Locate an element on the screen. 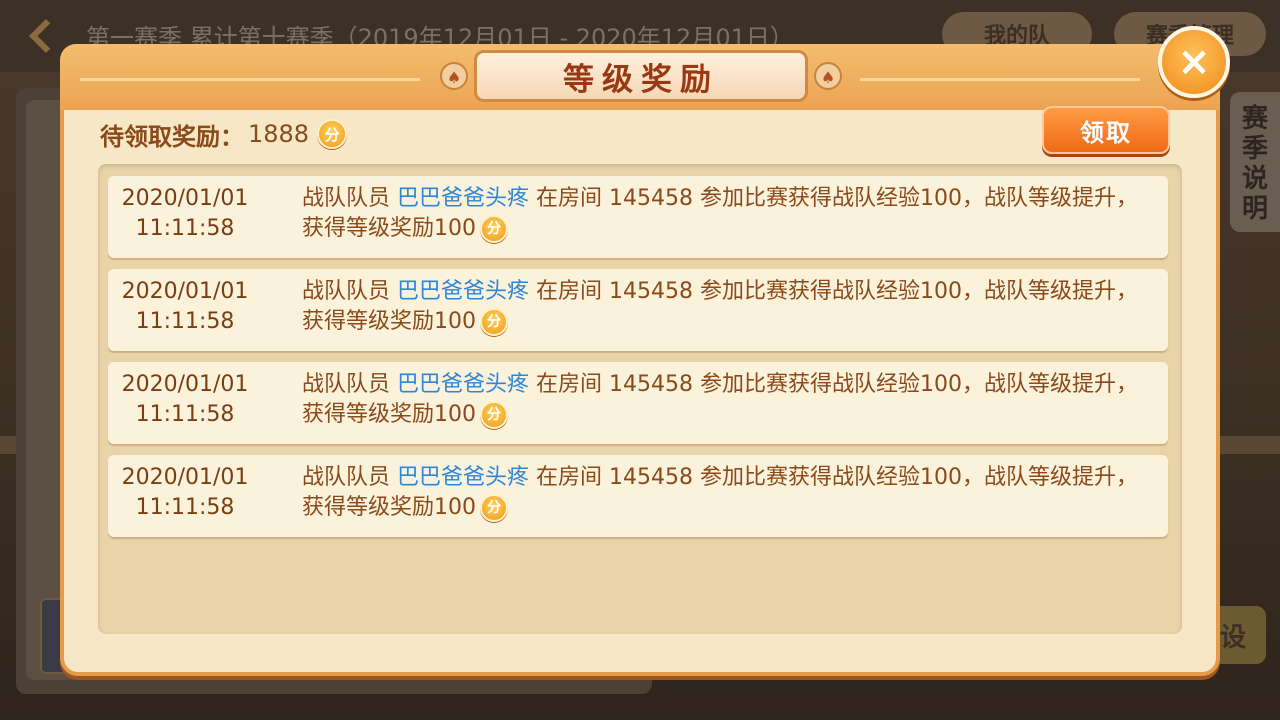 The width and height of the screenshot is (1280, 720). season-info-tab: 赛季说明 is located at coordinates (1255, 162).